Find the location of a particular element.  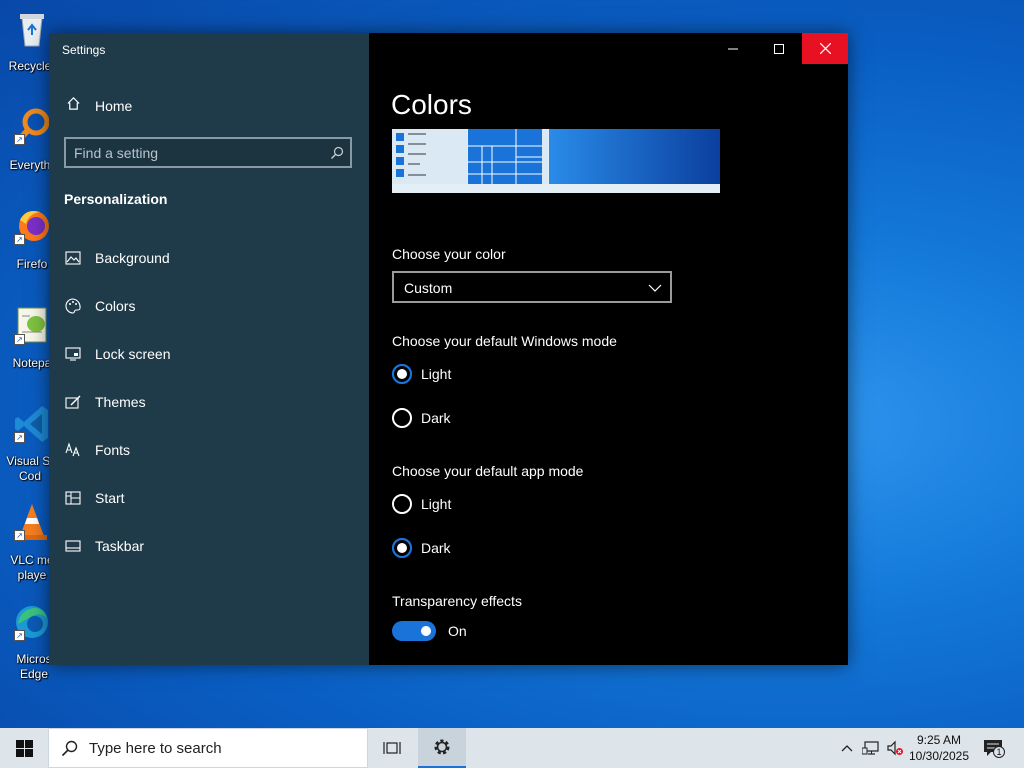

window-title: Settings is located at coordinates (84, 50).